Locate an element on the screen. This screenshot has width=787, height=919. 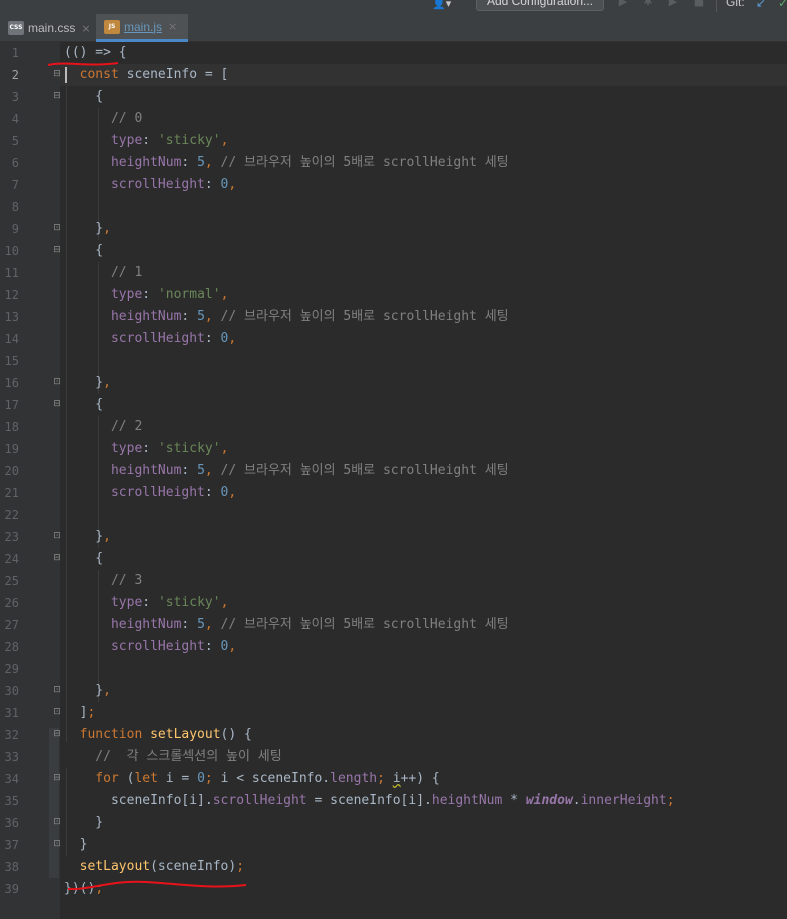
code-line: 8 is located at coordinates (393, 207).